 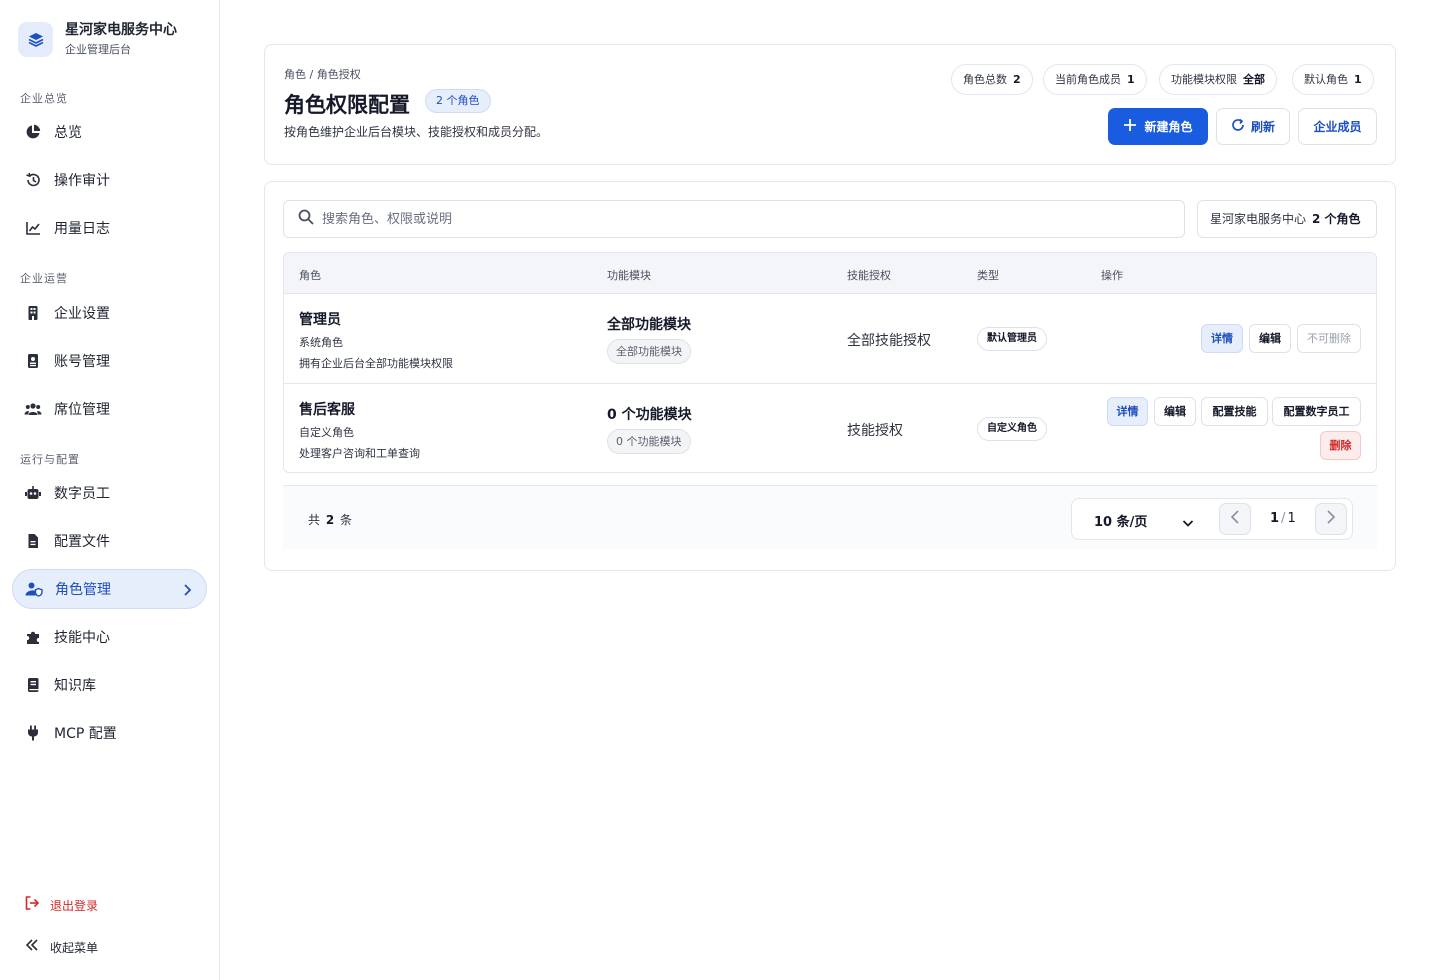 What do you see at coordinates (830, 273) in the screenshot?
I see `table-header: 角色 功能模块 技能授权 类型 操作` at bounding box center [830, 273].